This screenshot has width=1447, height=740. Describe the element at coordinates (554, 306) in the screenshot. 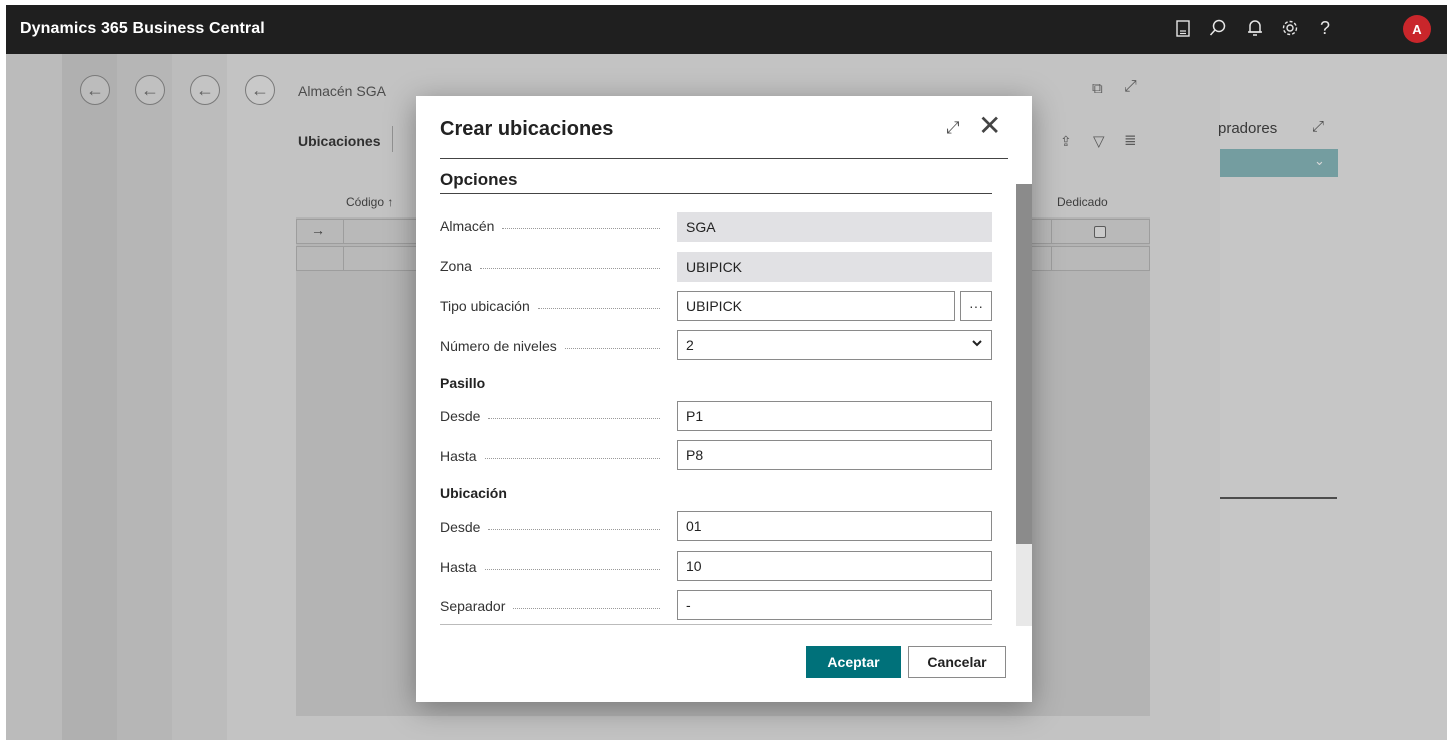

I see `field-label-tipo-ubicacion: Tipo ubicación` at that location.